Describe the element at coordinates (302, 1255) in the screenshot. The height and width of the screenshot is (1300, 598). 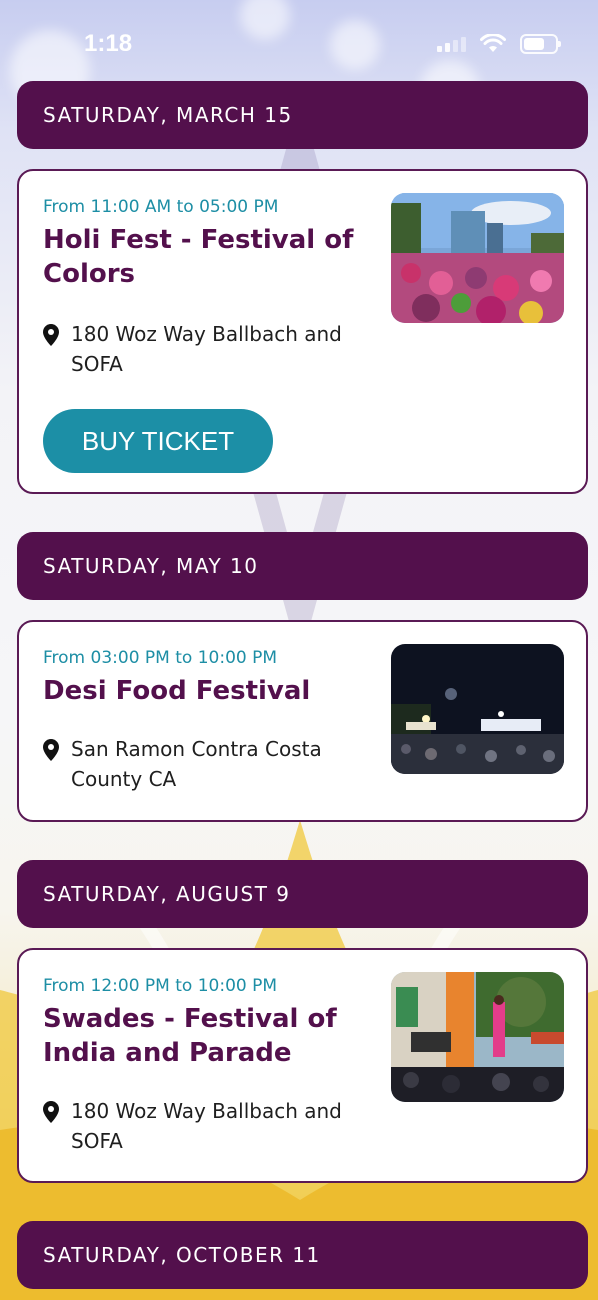
I see `date-header: SATURDAY, OCTOBER 11` at that location.